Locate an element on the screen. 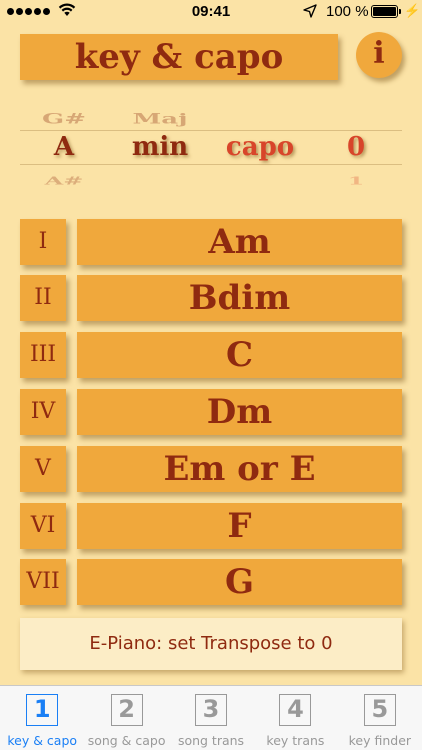  picker-divider-bottom is located at coordinates (211, 164).